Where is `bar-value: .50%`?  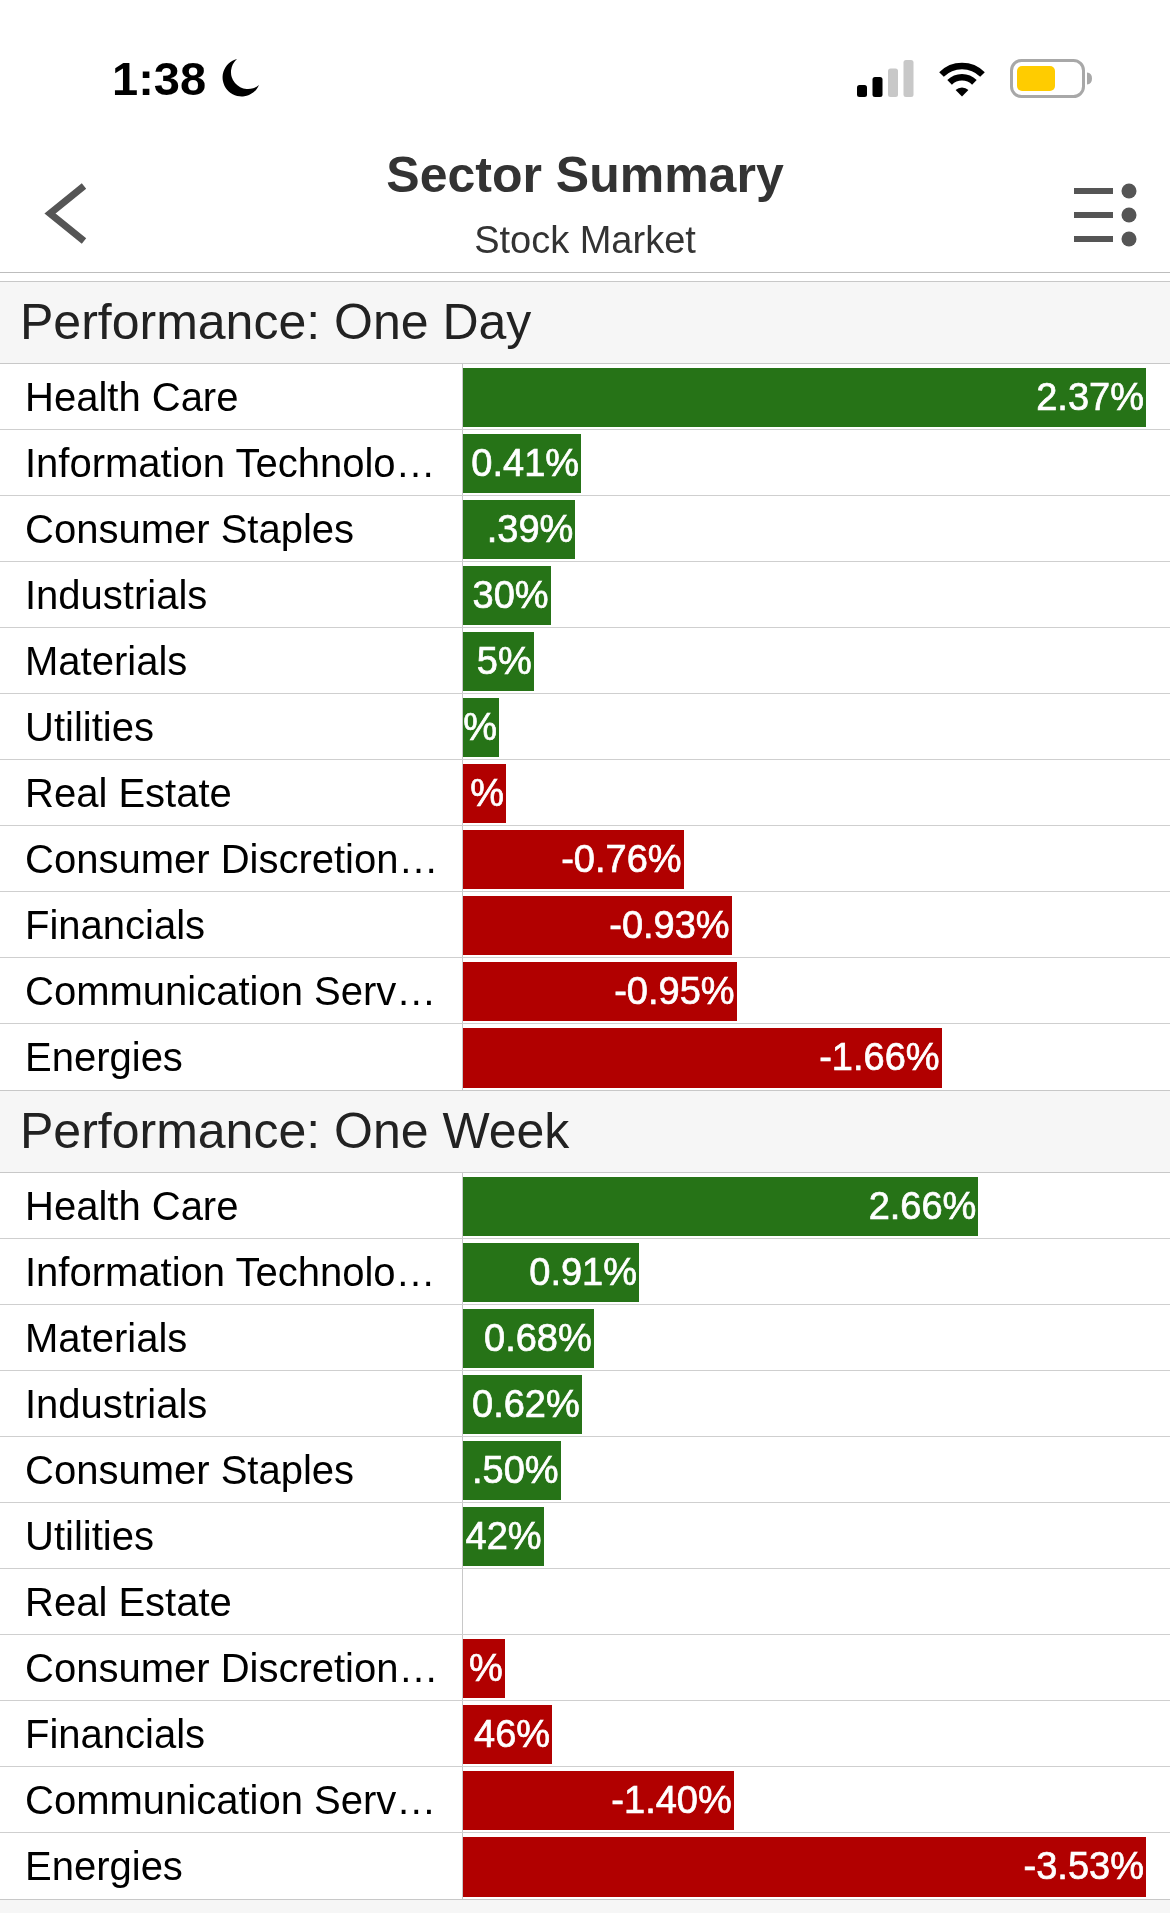 bar-value: .50% is located at coordinates (515, 1470).